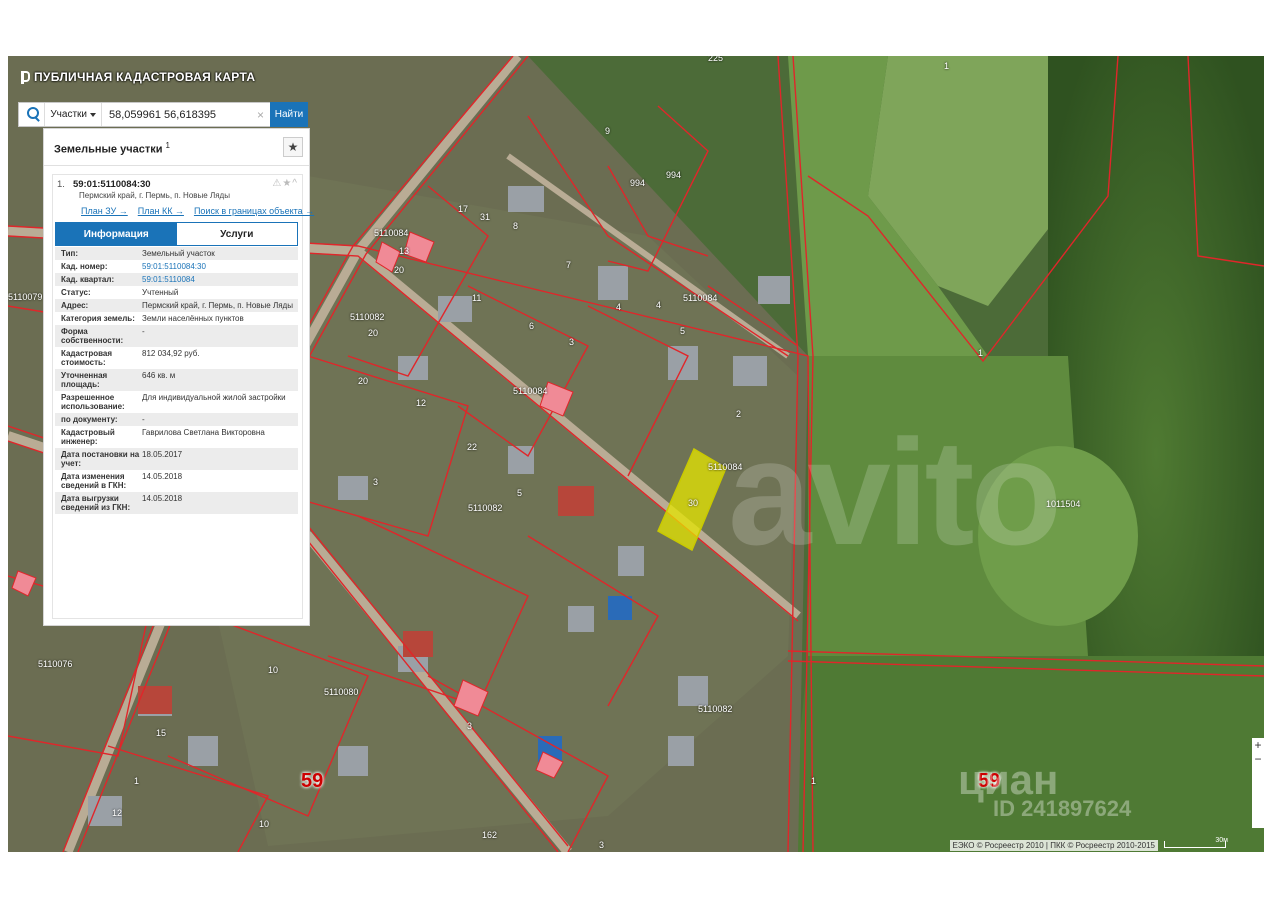 The width and height of the screenshot is (1280, 905). I want to click on object-type-select: Участки, so click(73, 114).